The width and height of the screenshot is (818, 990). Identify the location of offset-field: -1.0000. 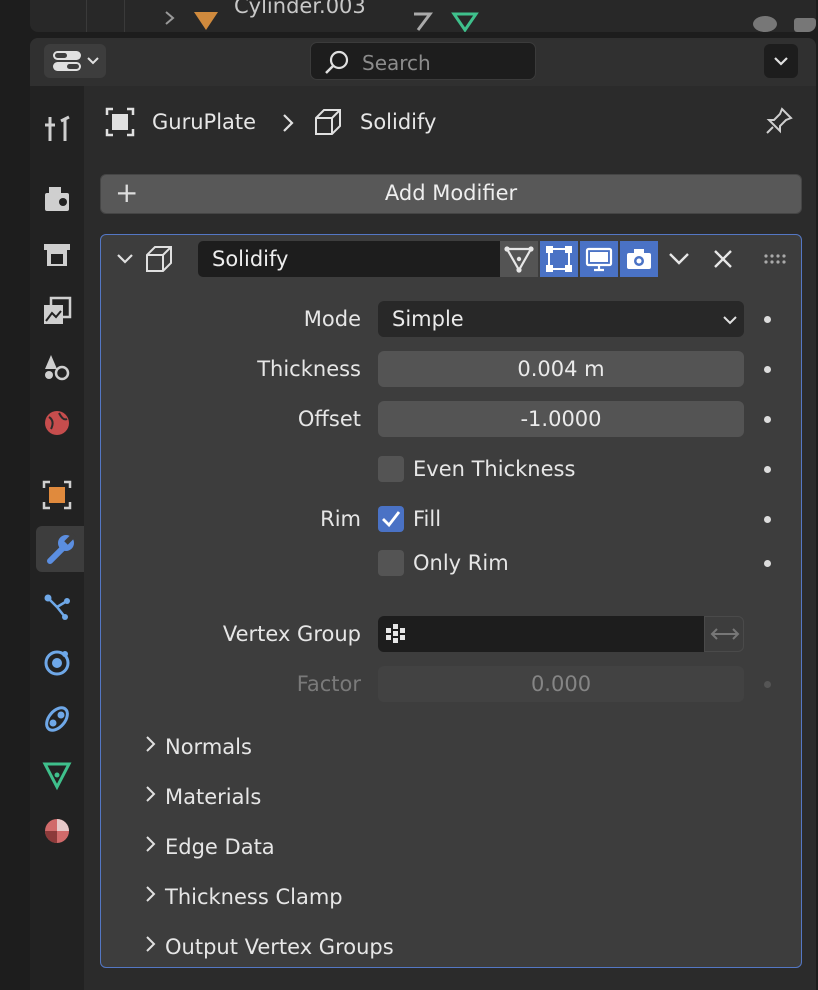
(561, 419).